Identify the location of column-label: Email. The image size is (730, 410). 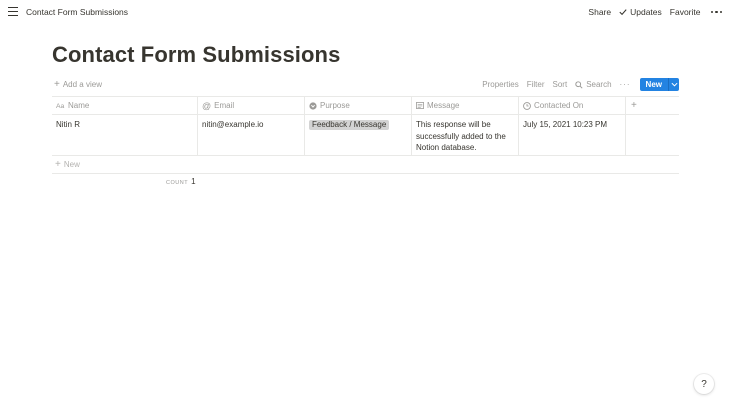
(224, 105).